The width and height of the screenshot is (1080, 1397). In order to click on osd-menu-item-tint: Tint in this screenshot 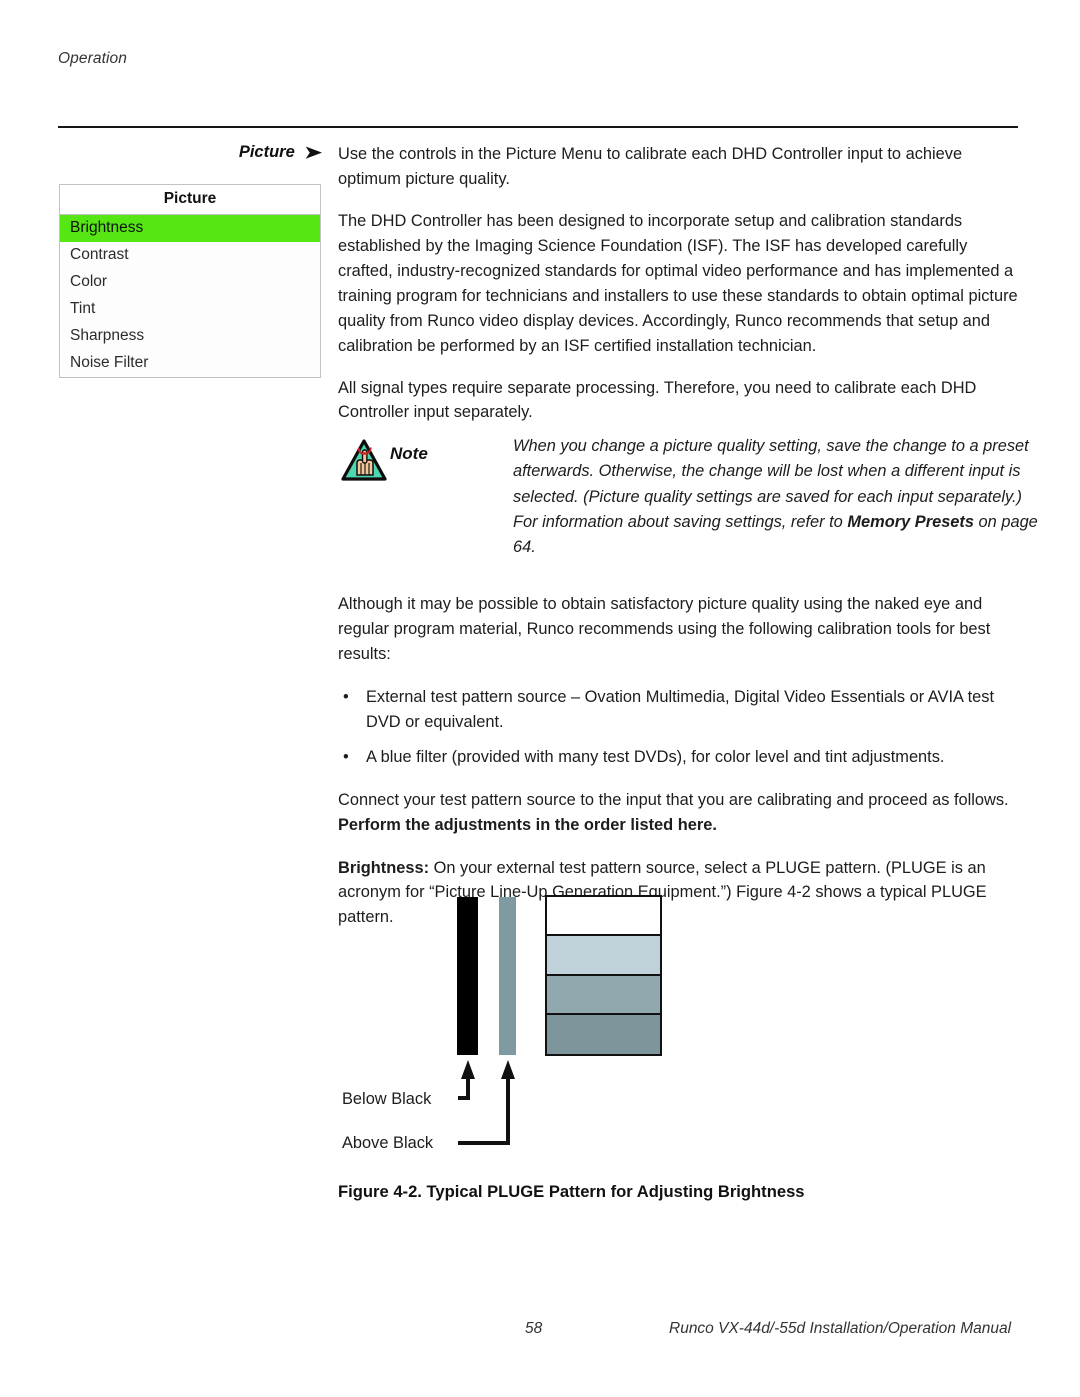, I will do `click(190, 309)`.